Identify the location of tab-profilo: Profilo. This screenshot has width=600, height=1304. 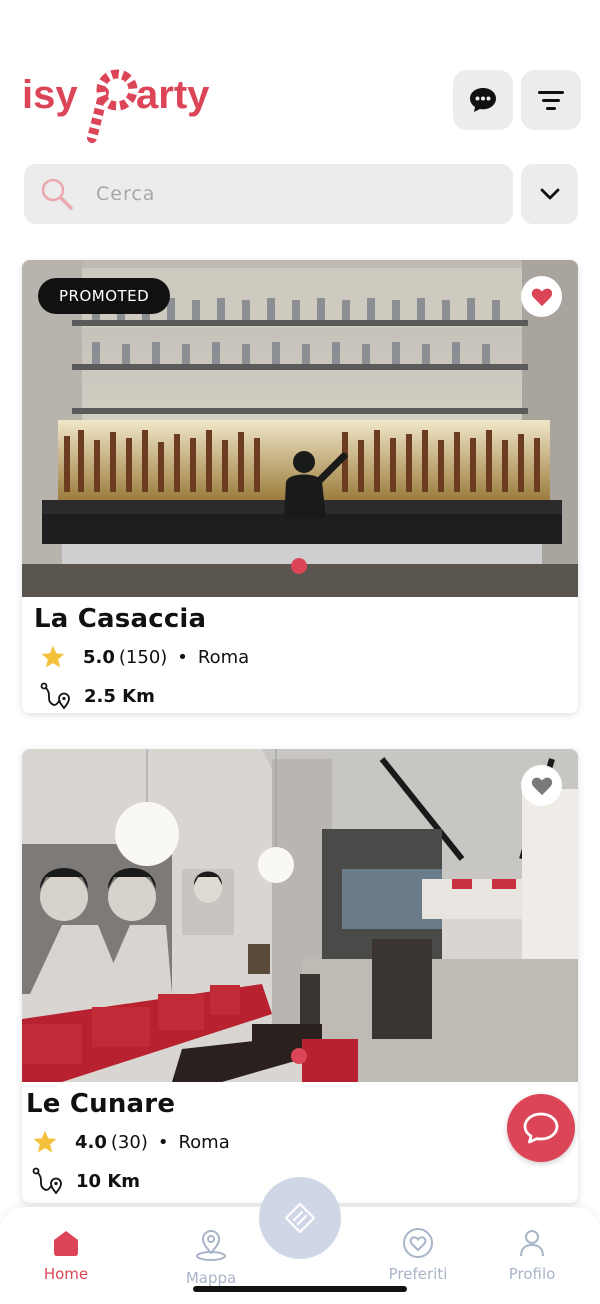
(532, 1255).